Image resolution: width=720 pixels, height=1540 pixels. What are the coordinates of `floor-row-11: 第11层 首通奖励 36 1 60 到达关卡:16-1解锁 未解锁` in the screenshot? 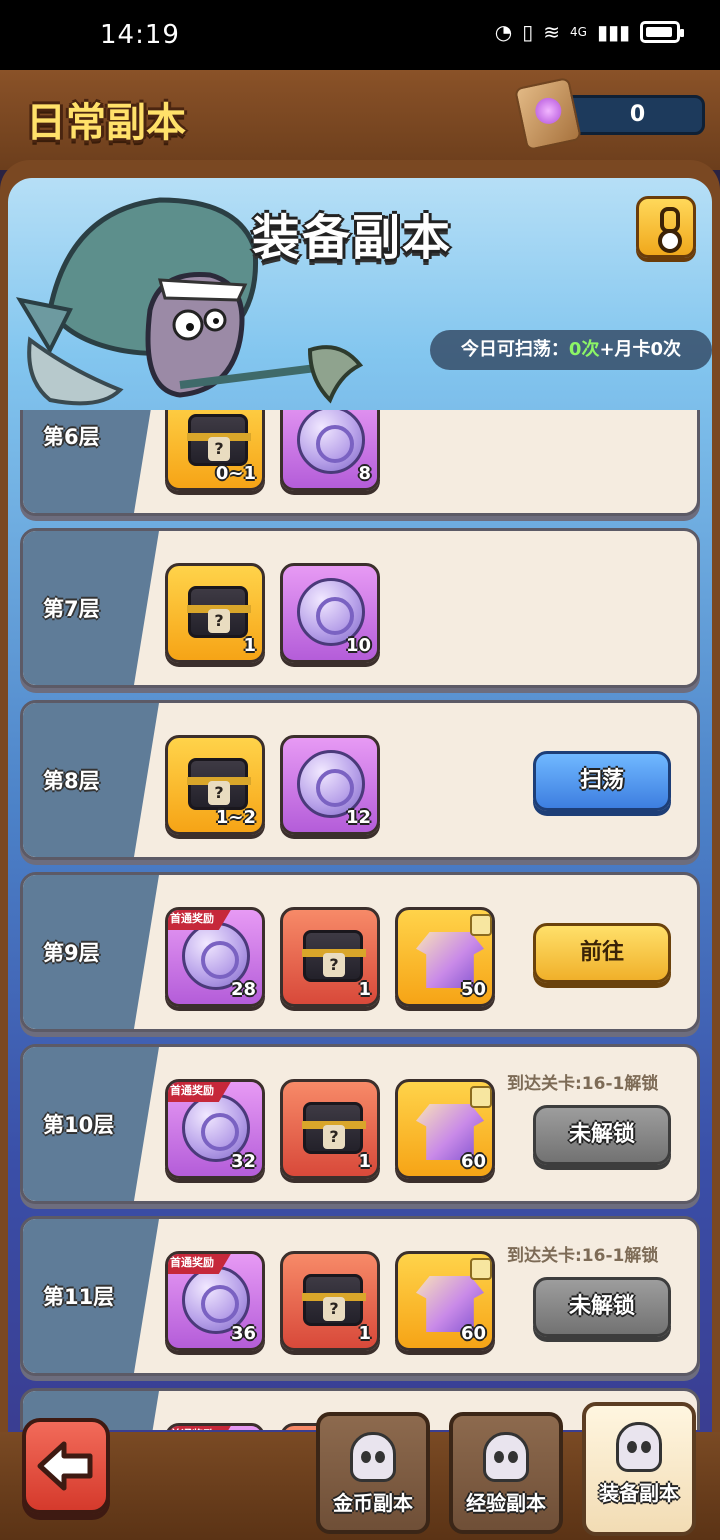 It's located at (360, 1296).